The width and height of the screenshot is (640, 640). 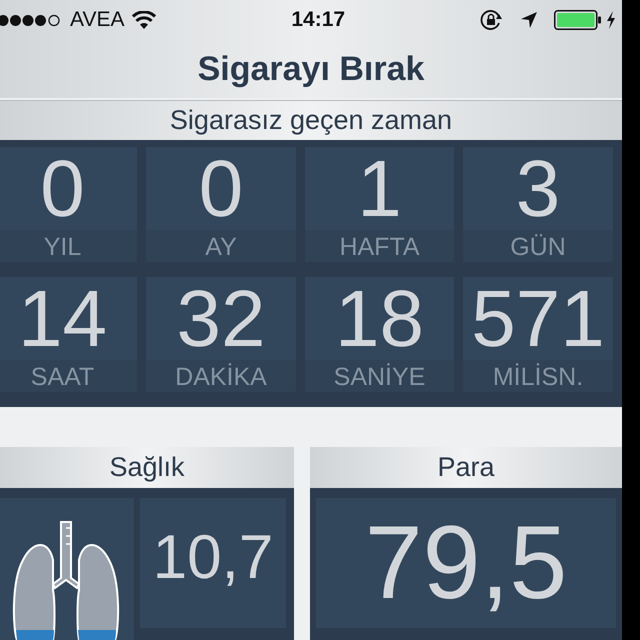 I want to click on carrier-name: AVEA, so click(x=97, y=20).